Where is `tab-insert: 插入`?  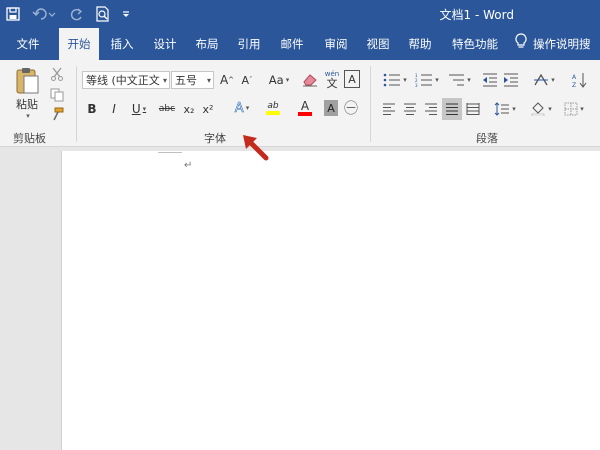 tab-insert: 插入 is located at coordinates (122, 44).